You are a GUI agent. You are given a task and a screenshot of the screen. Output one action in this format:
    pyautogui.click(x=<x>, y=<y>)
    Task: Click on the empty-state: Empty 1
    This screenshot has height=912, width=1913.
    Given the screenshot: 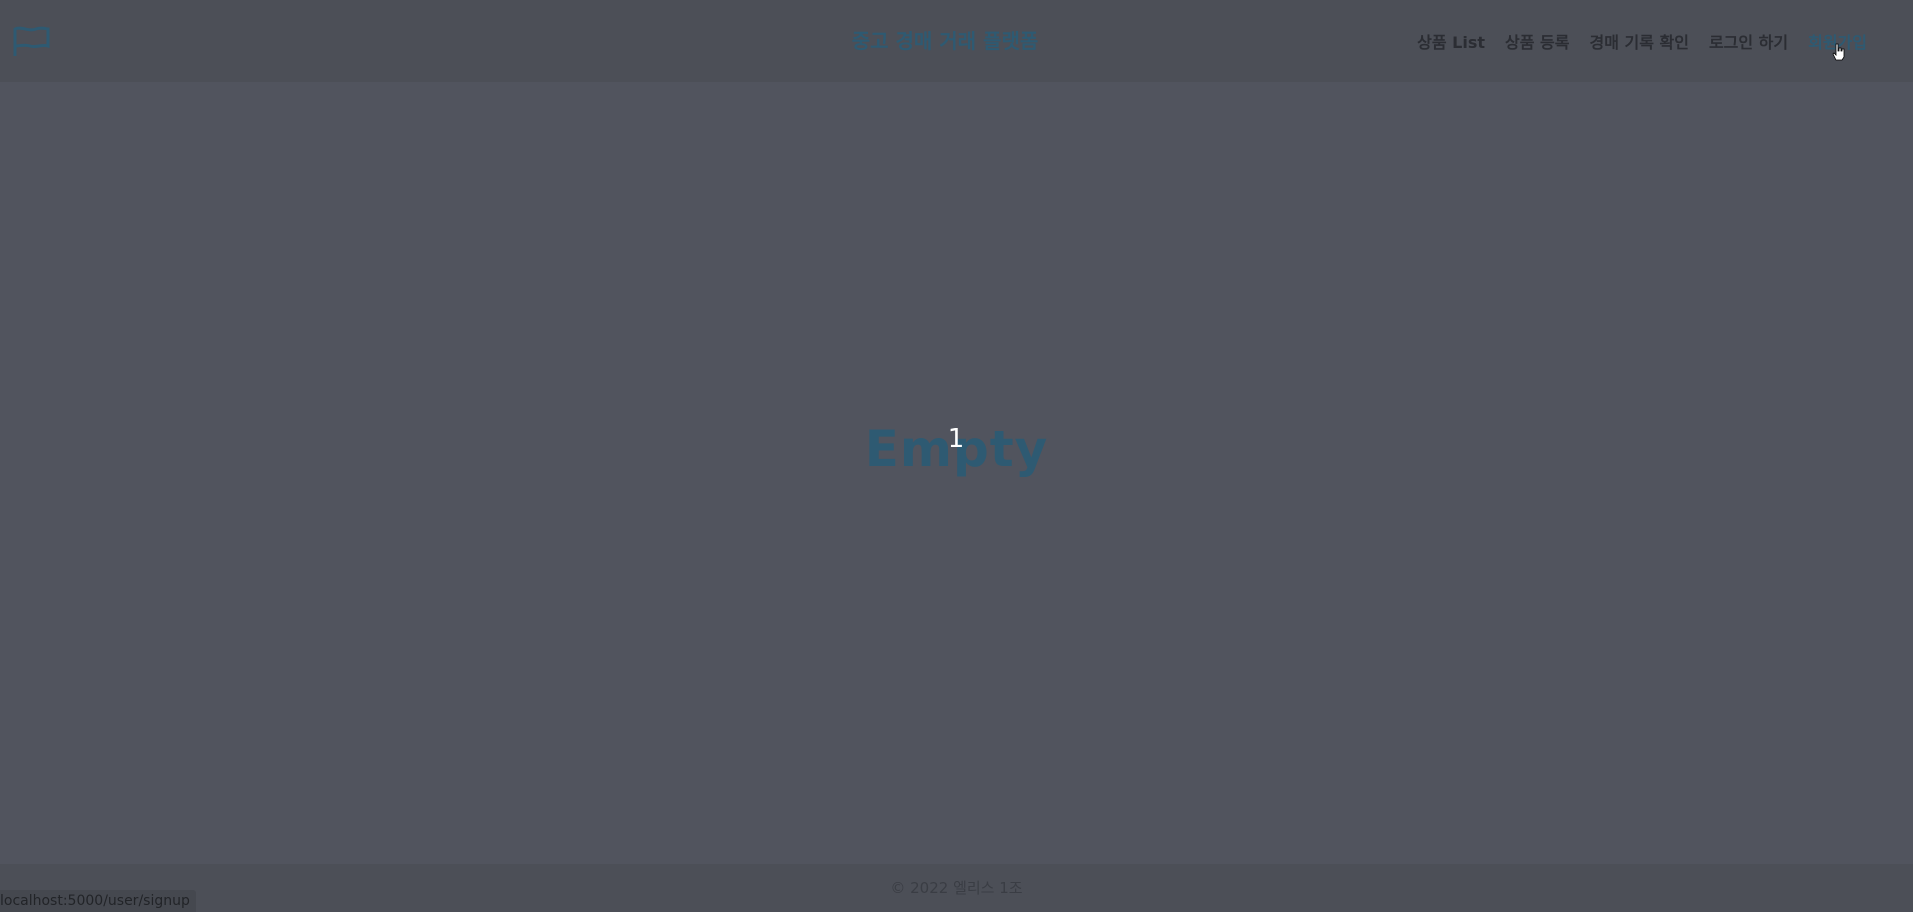 What is the action you would take?
    pyautogui.click(x=956, y=460)
    